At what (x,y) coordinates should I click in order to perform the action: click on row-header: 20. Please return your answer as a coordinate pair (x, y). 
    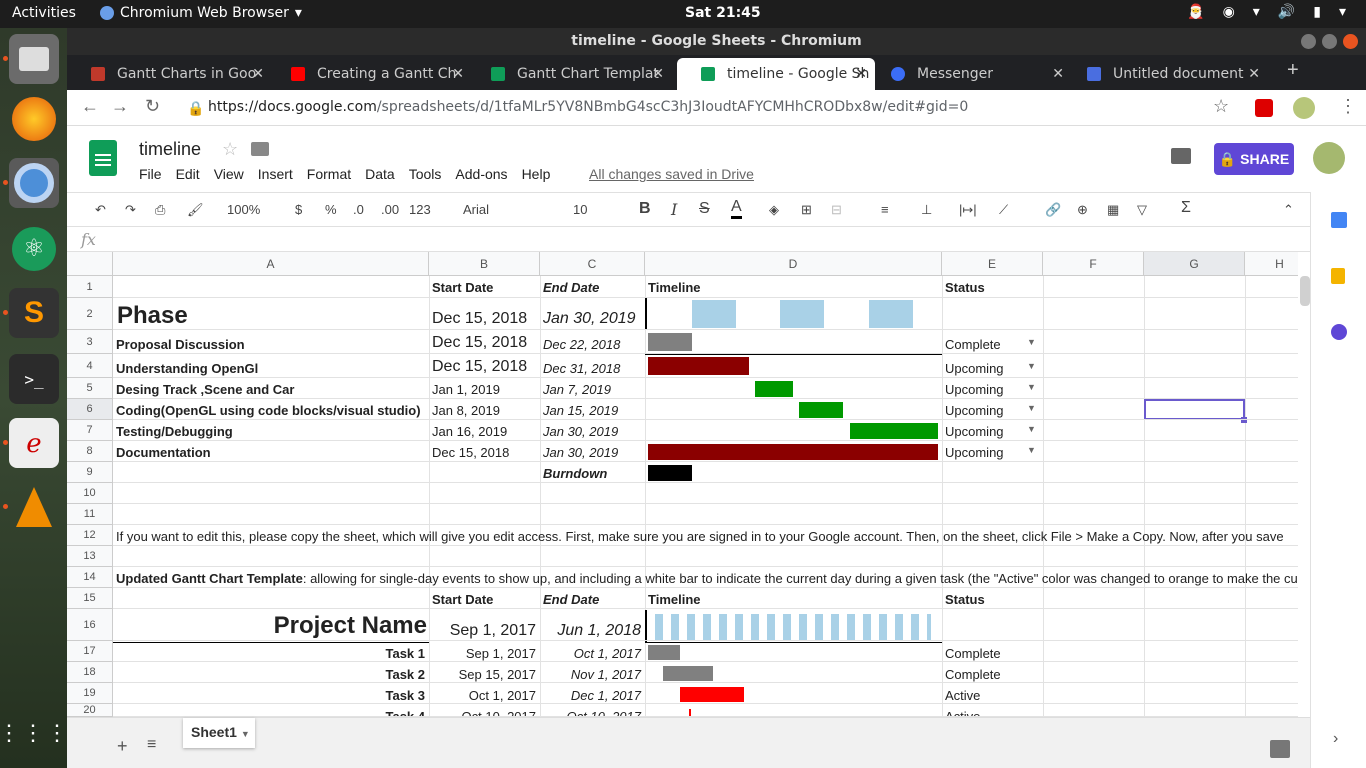
    Looking at the image, I should click on (90, 710).